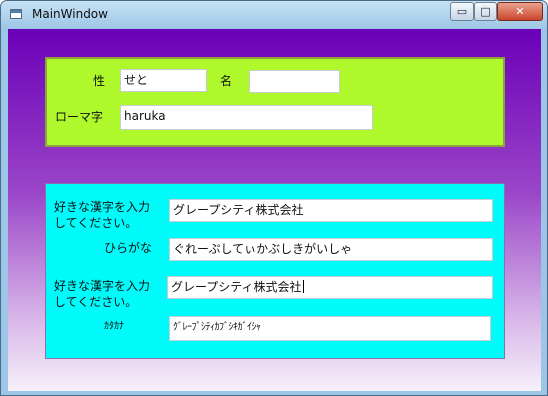 Image resolution: width=548 pixels, height=396 pixels. I want to click on maximize-button: □, so click(485, 11).